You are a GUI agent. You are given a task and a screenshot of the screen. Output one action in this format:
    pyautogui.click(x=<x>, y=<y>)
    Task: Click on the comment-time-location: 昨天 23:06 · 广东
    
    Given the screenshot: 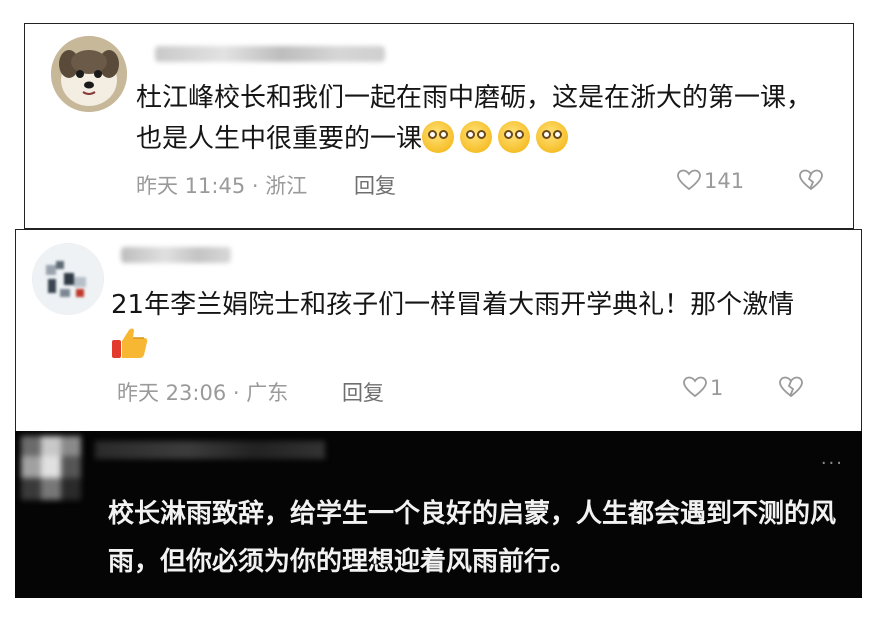 What is the action you would take?
    pyautogui.click(x=203, y=393)
    